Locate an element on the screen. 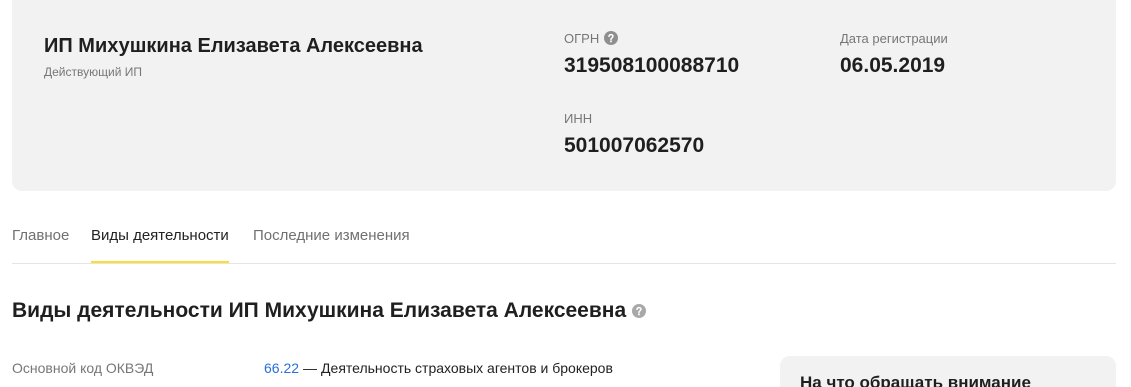 The width and height of the screenshot is (1131, 387). tab-recent-changes: Последние изменения is located at coordinates (331, 241).